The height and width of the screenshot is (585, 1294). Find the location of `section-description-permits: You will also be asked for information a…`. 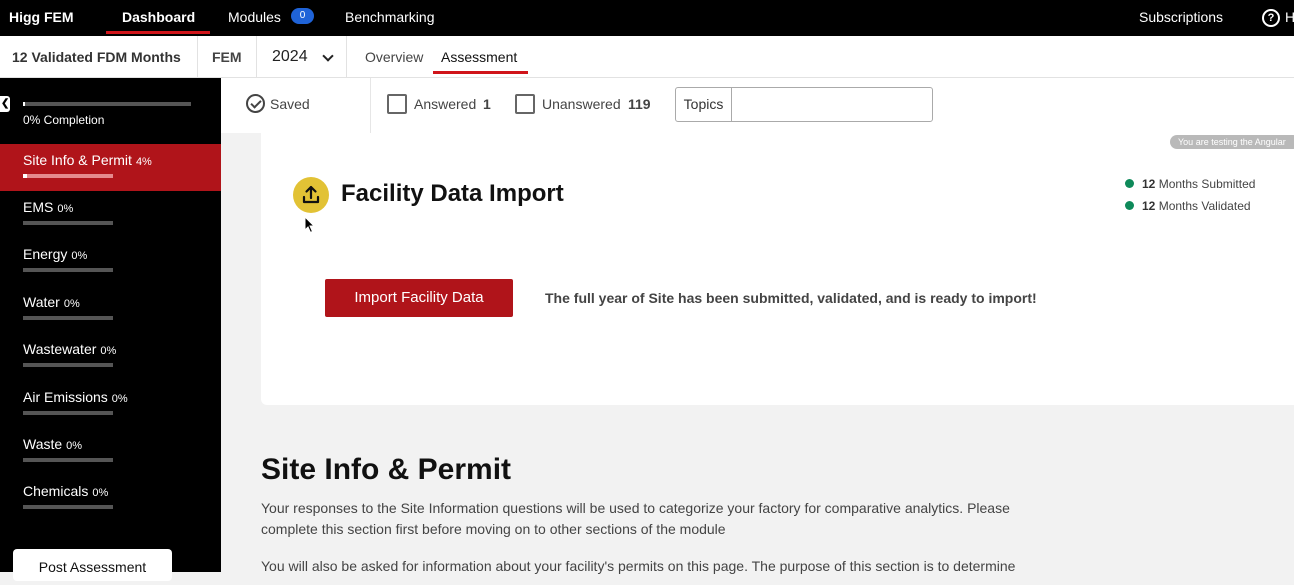

section-description-permits: You will also be asked for information a… is located at coordinates (638, 566).